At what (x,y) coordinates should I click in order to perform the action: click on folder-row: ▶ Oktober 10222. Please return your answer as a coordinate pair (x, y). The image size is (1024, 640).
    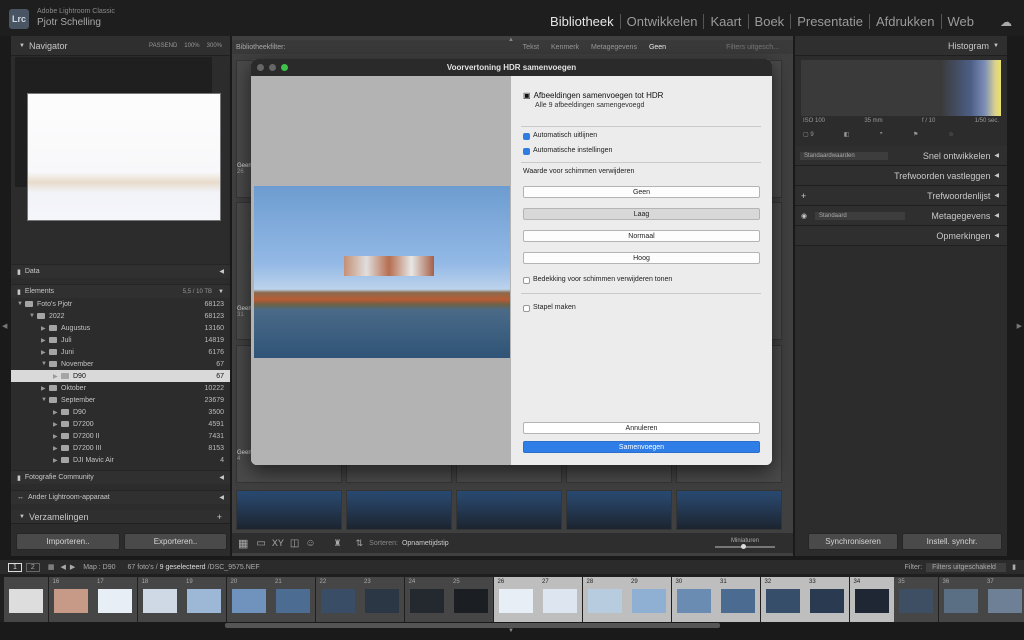
    Looking at the image, I should click on (120, 388).